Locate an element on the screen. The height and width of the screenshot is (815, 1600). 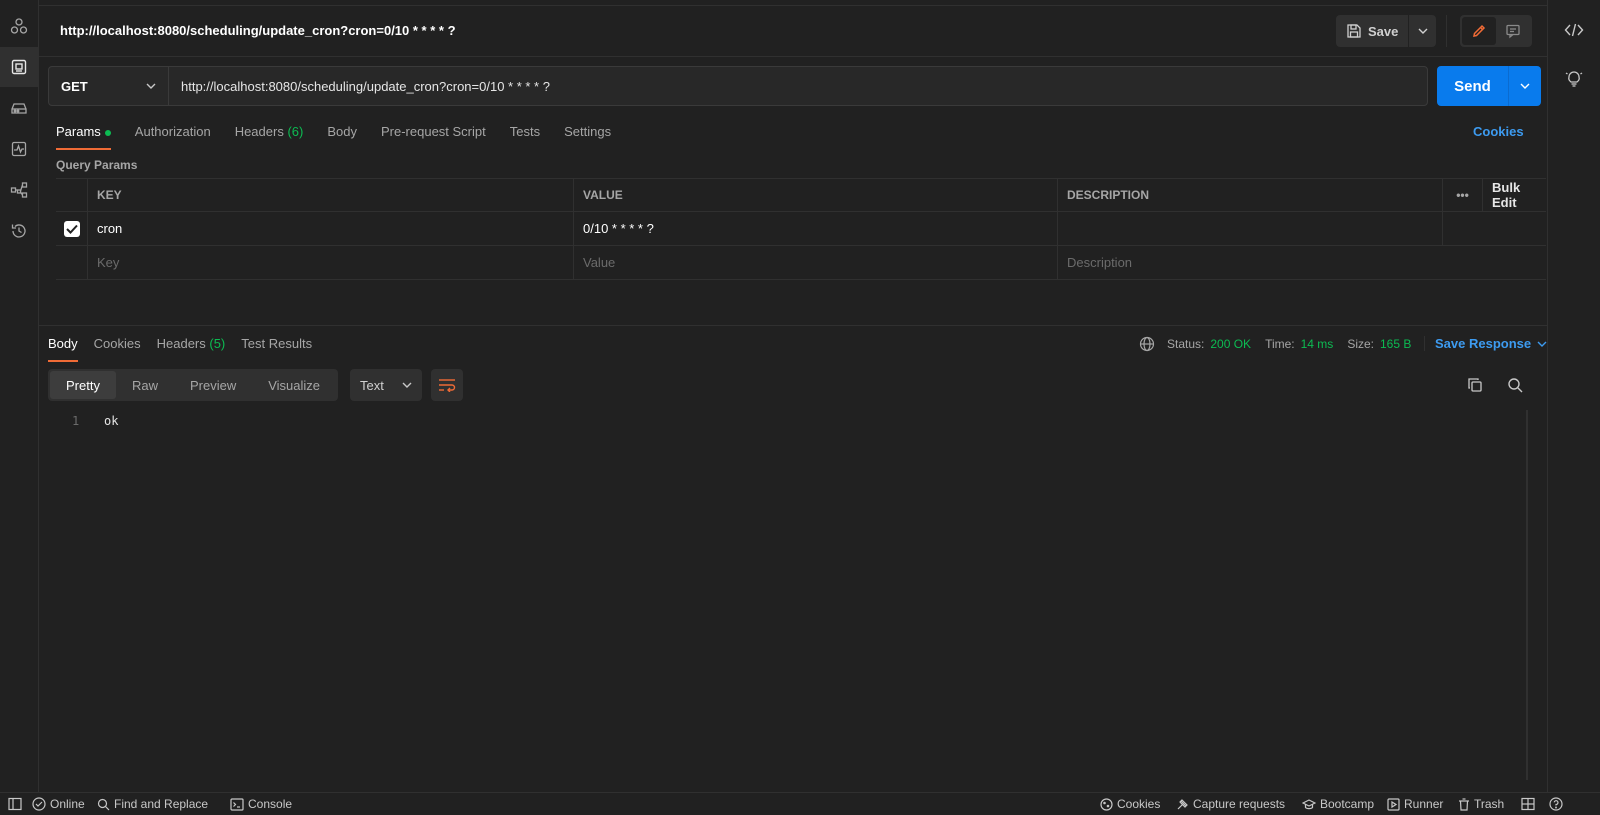
format-pretty: Pretty is located at coordinates (83, 385).